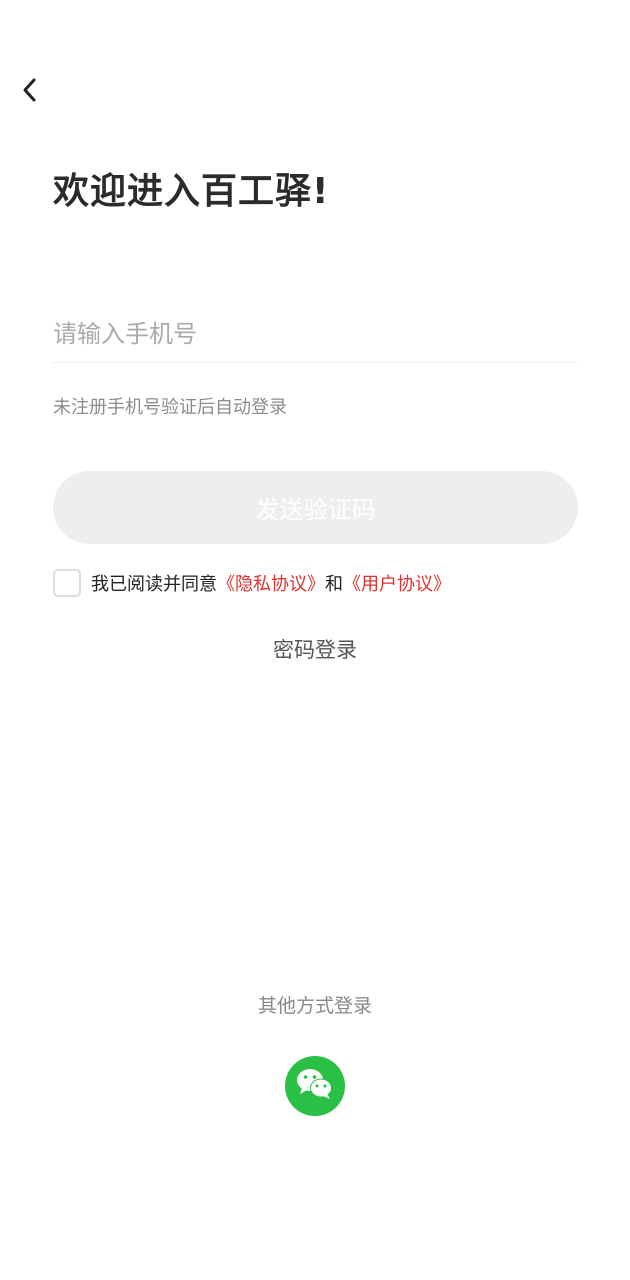 This screenshot has height=1280, width=630. I want to click on page-title: 欢迎进入百工驿!, so click(191, 191).